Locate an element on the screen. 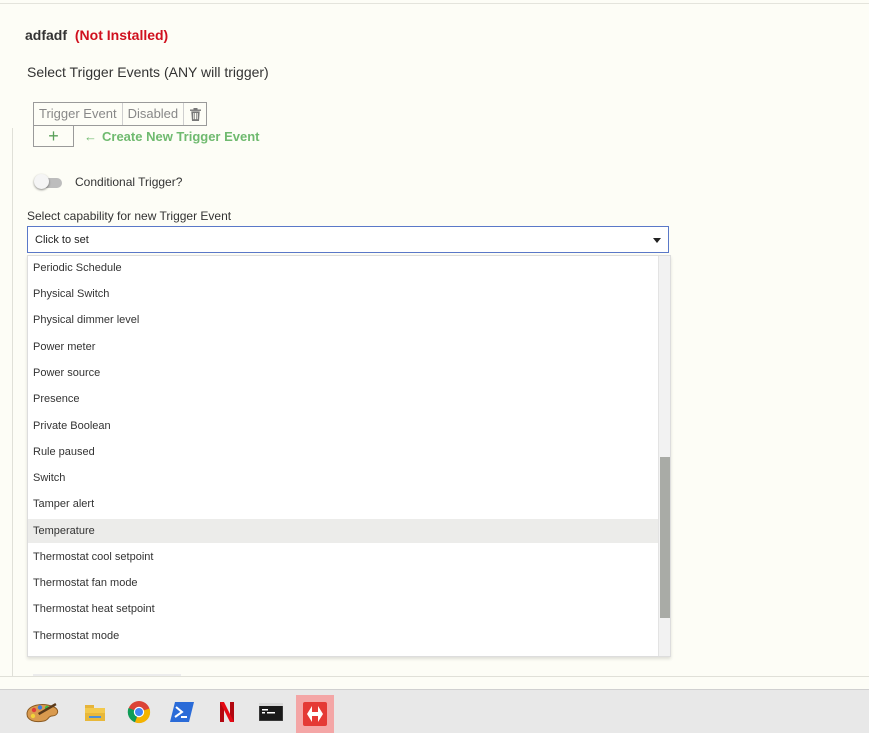 Image resolution: width=869 pixels, height=733 pixels. powershell-icon is located at coordinates (182, 712).